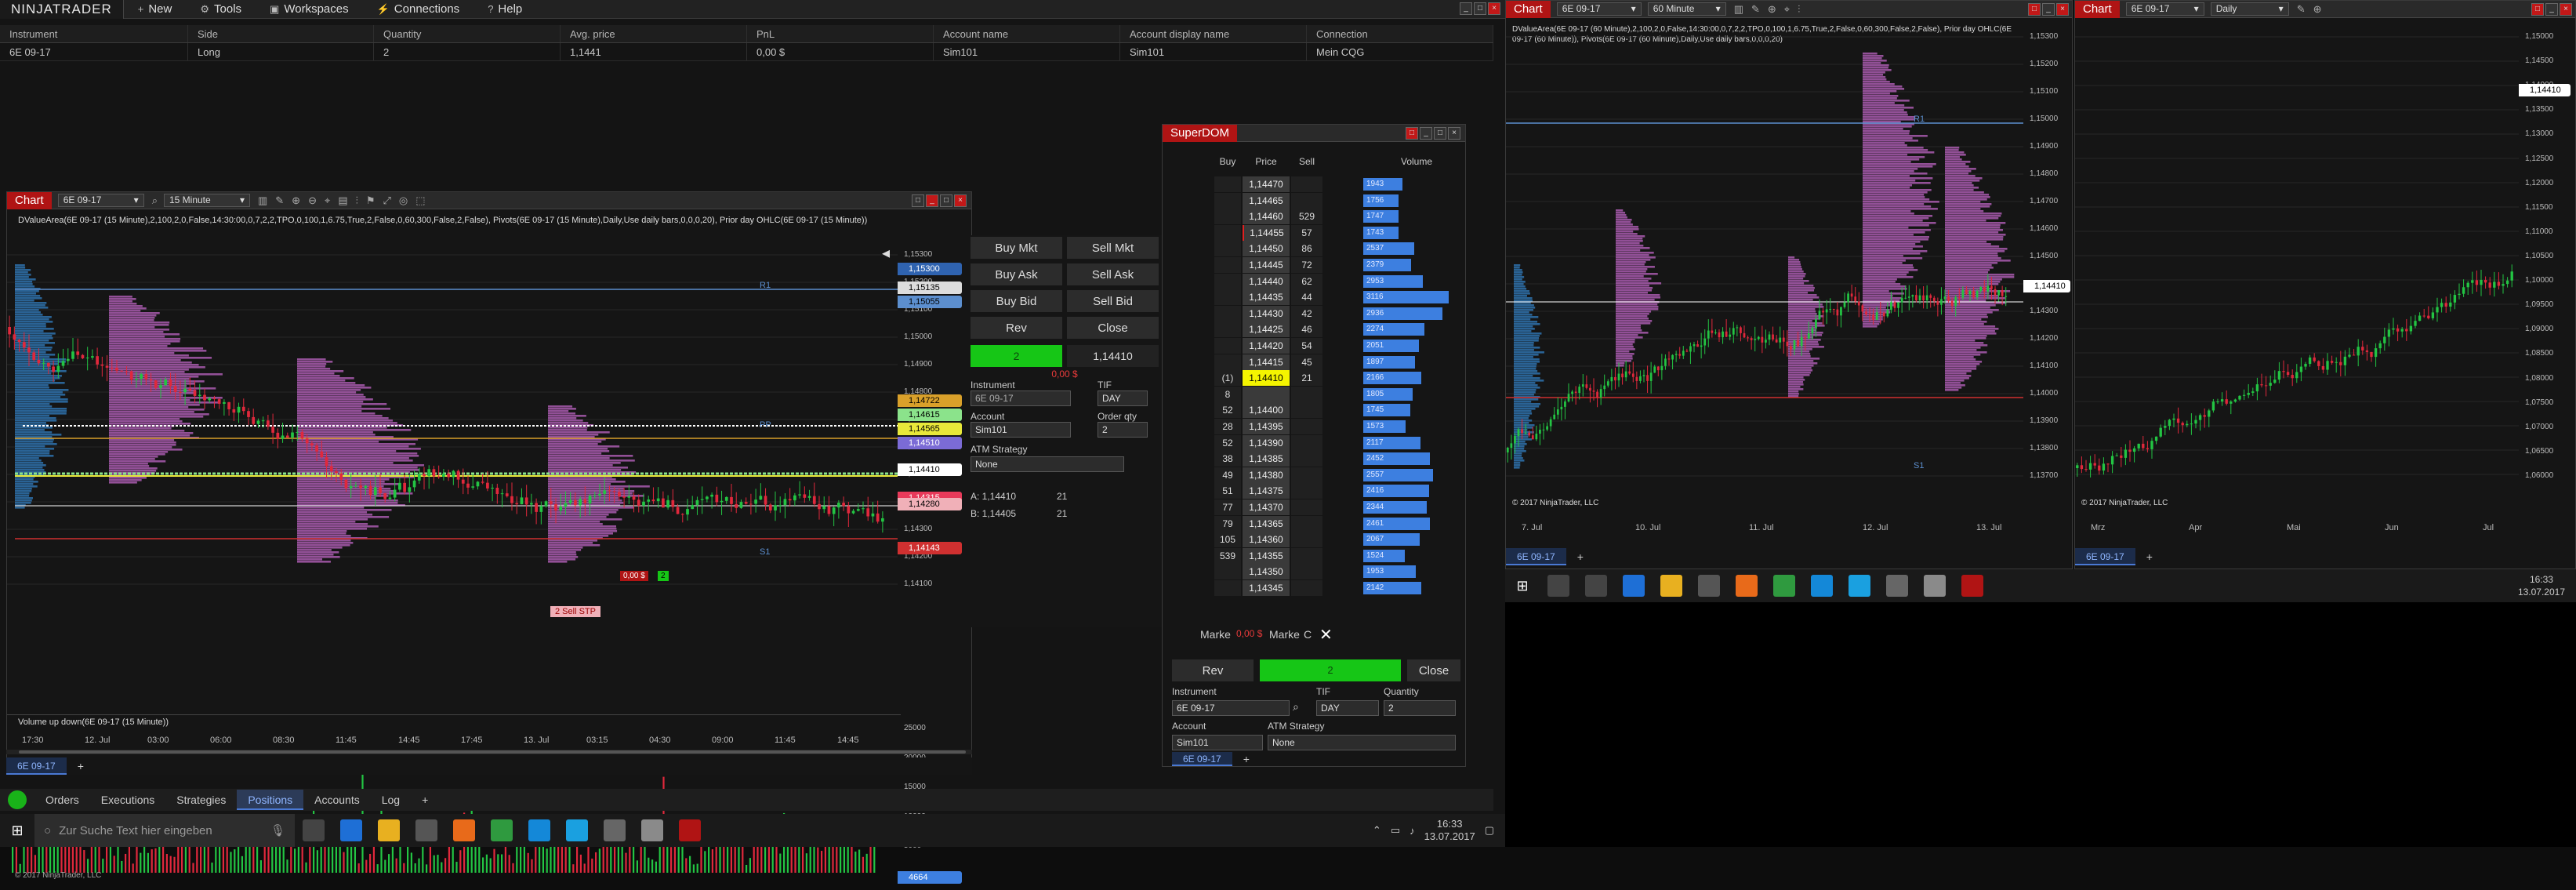 The width and height of the screenshot is (2576, 890). Describe the element at coordinates (1343, 297) in the screenshot. I see `ladder-row: 1,14435 44 3116` at that location.